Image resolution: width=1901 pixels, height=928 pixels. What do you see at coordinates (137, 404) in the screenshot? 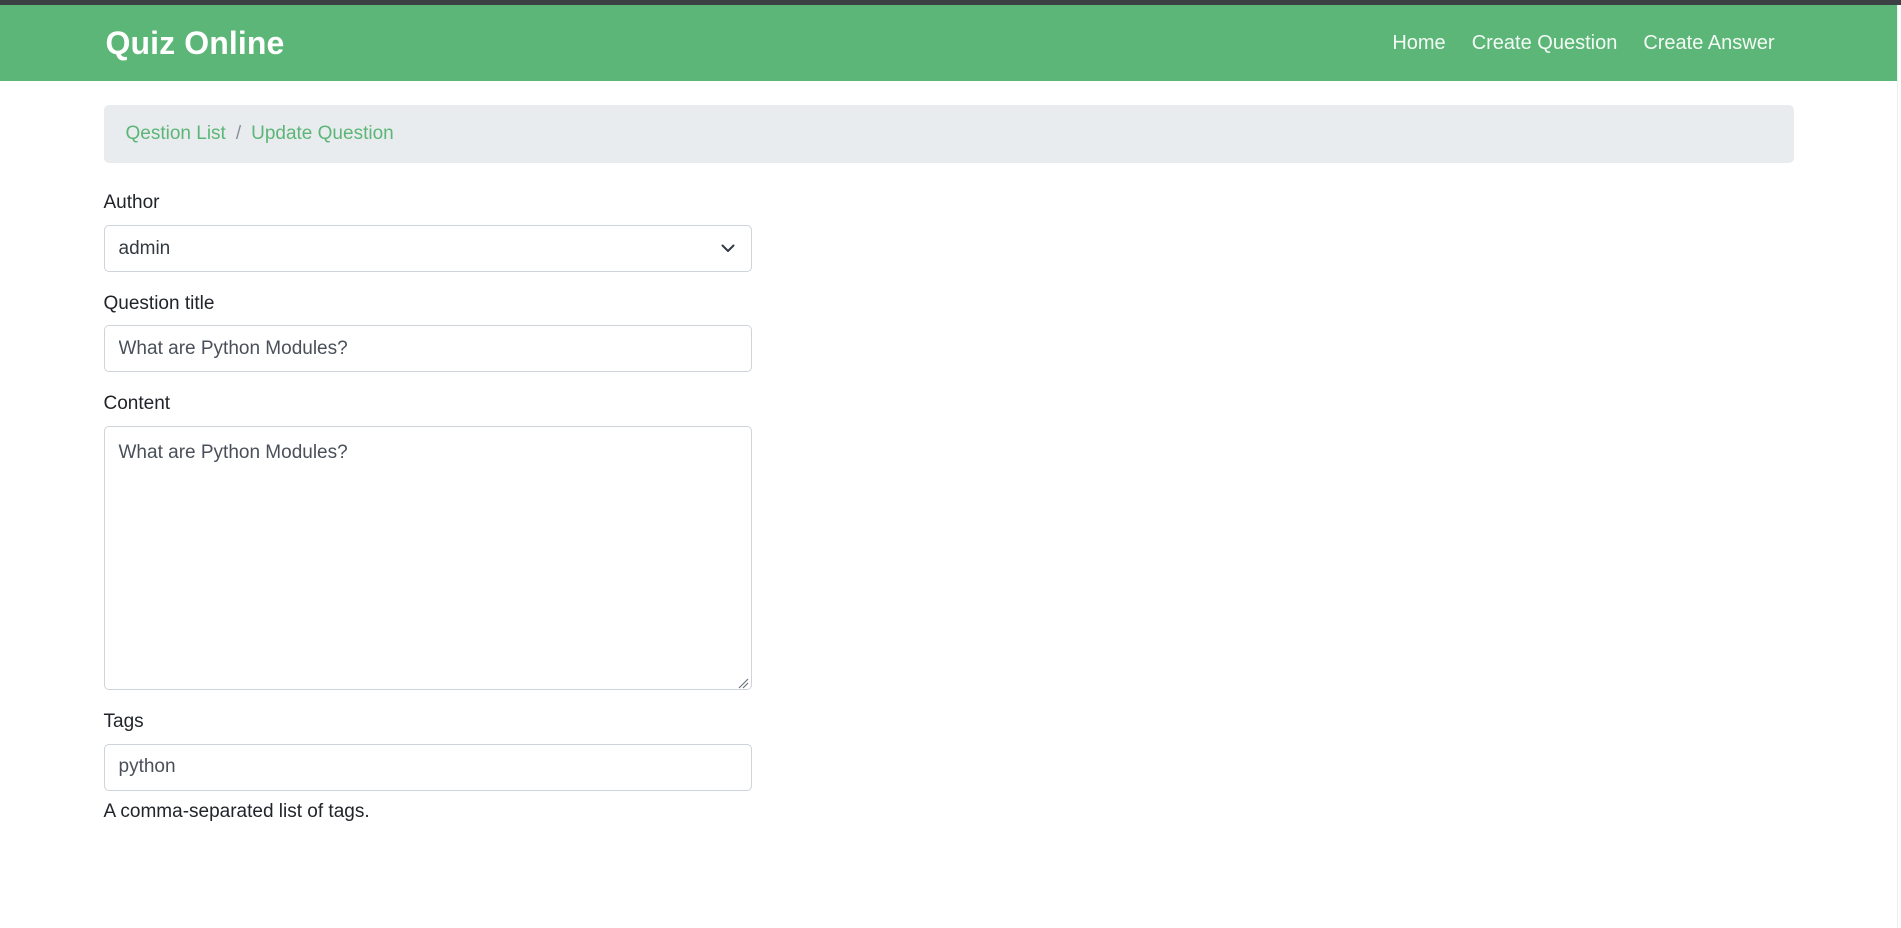
I see `content-label: Content` at bounding box center [137, 404].